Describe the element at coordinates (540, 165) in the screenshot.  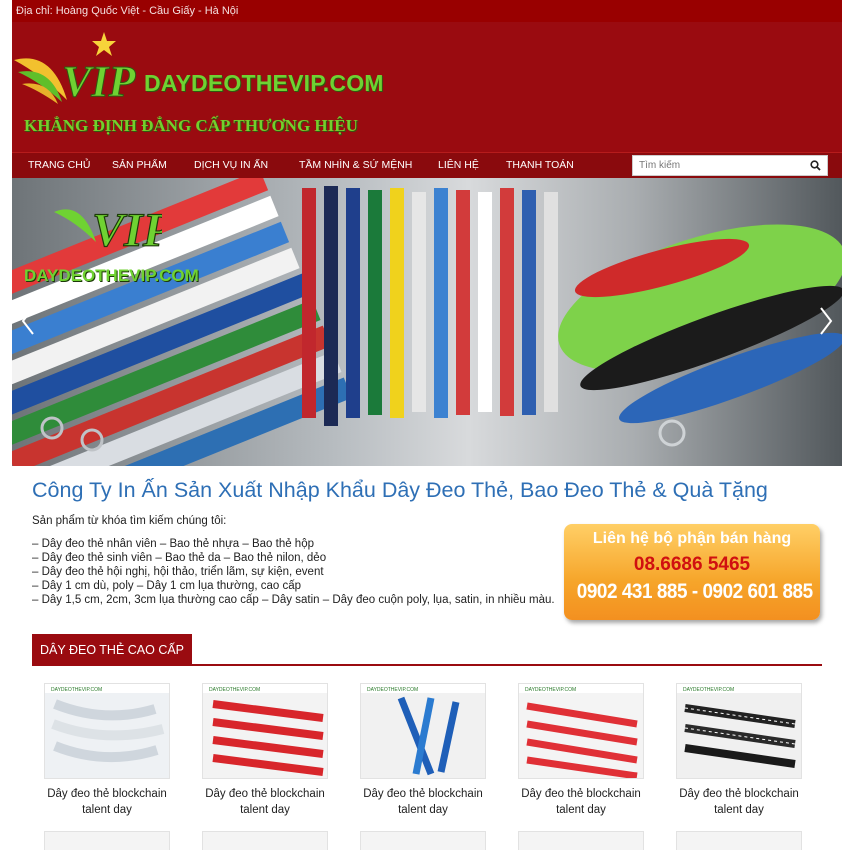
I see `nav-payment: THANH TOÁN` at that location.